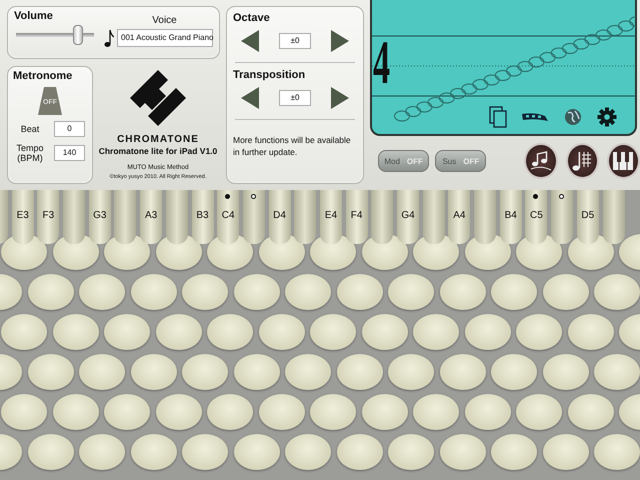 Image resolution: width=640 pixels, height=480 pixels. What do you see at coordinates (99, 217) in the screenshot?
I see `key-tab: G3` at bounding box center [99, 217].